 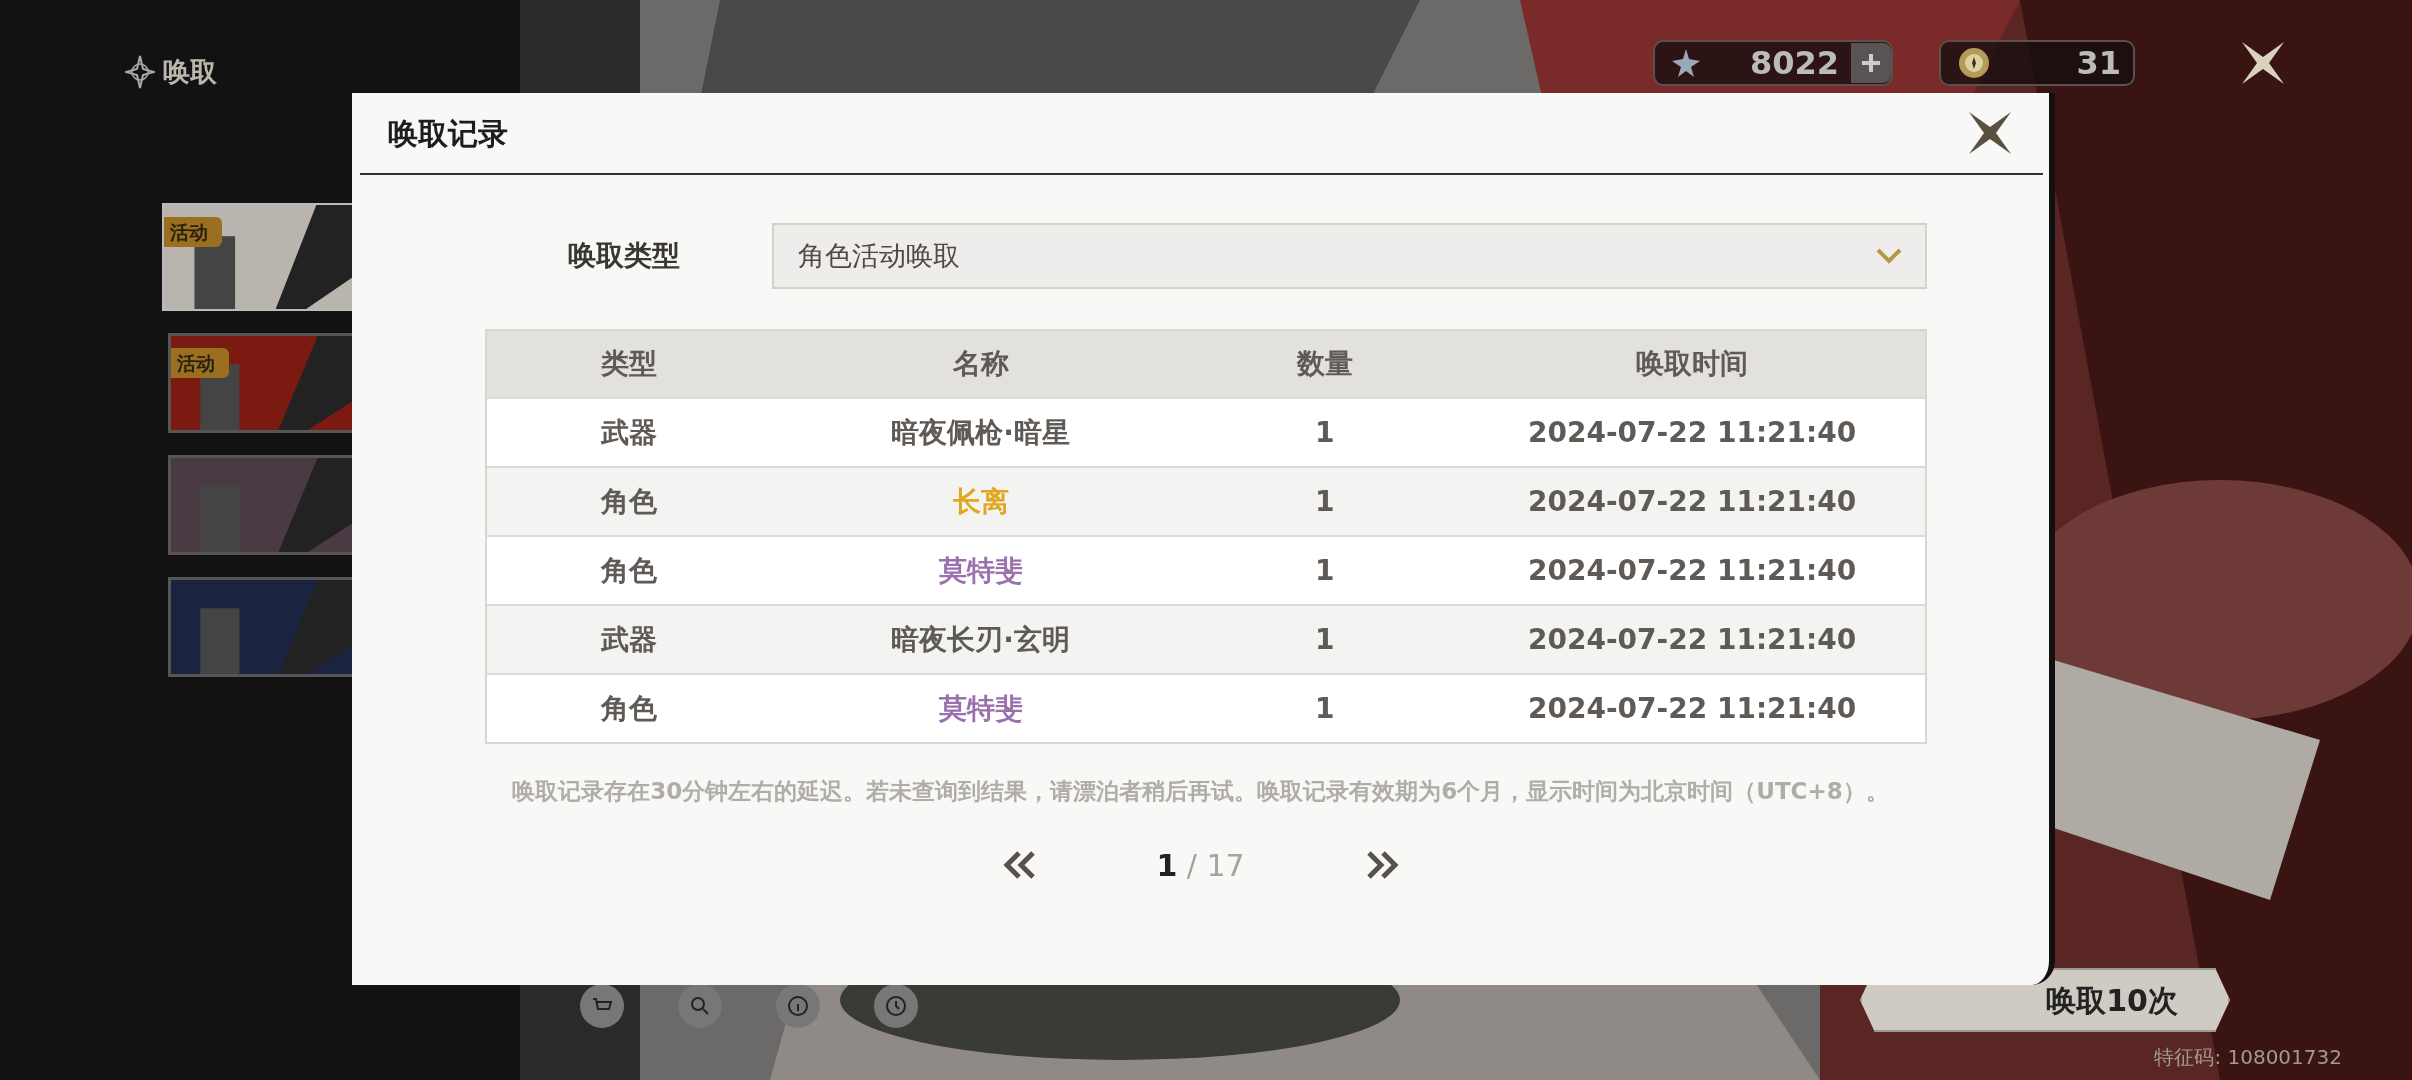 What do you see at coordinates (1686, 63) in the screenshot?
I see `star-icon` at bounding box center [1686, 63].